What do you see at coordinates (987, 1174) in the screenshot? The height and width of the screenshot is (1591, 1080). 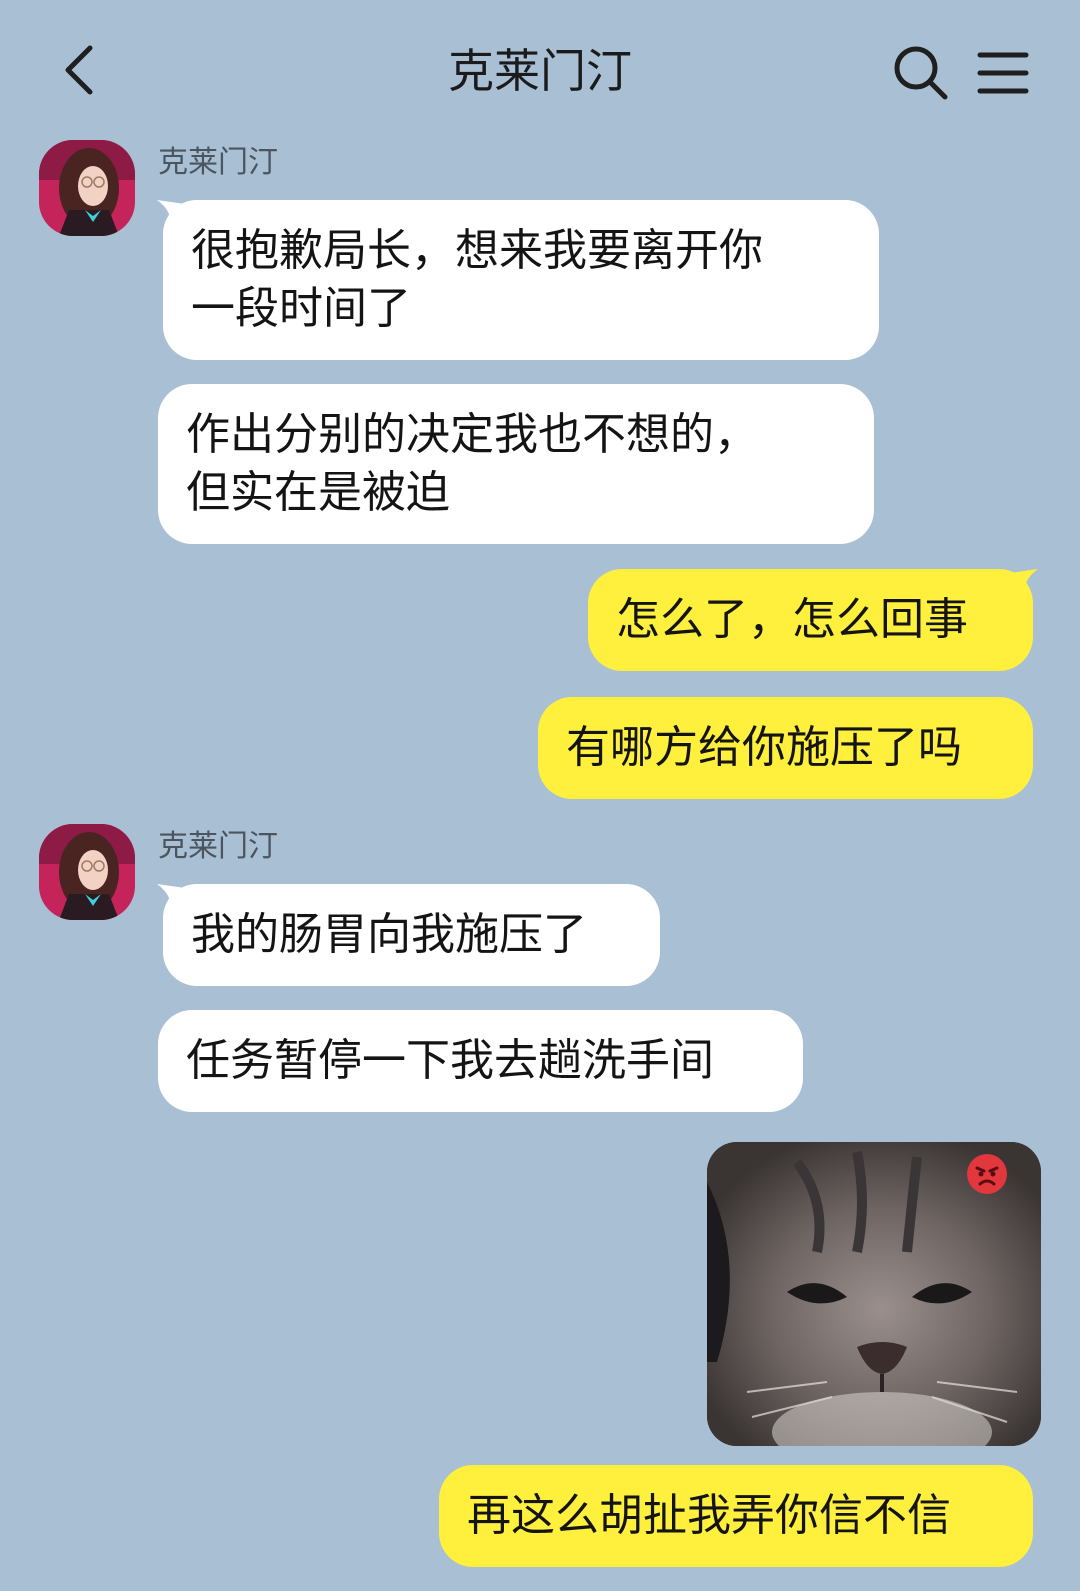 I see `angry-face-emoji-icon` at bounding box center [987, 1174].